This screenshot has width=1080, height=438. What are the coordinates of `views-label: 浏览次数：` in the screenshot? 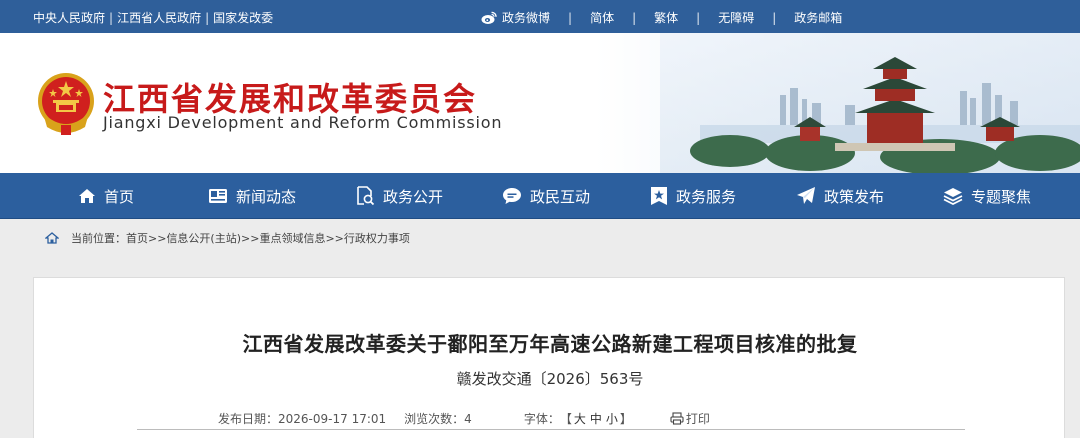 It's located at (434, 419).